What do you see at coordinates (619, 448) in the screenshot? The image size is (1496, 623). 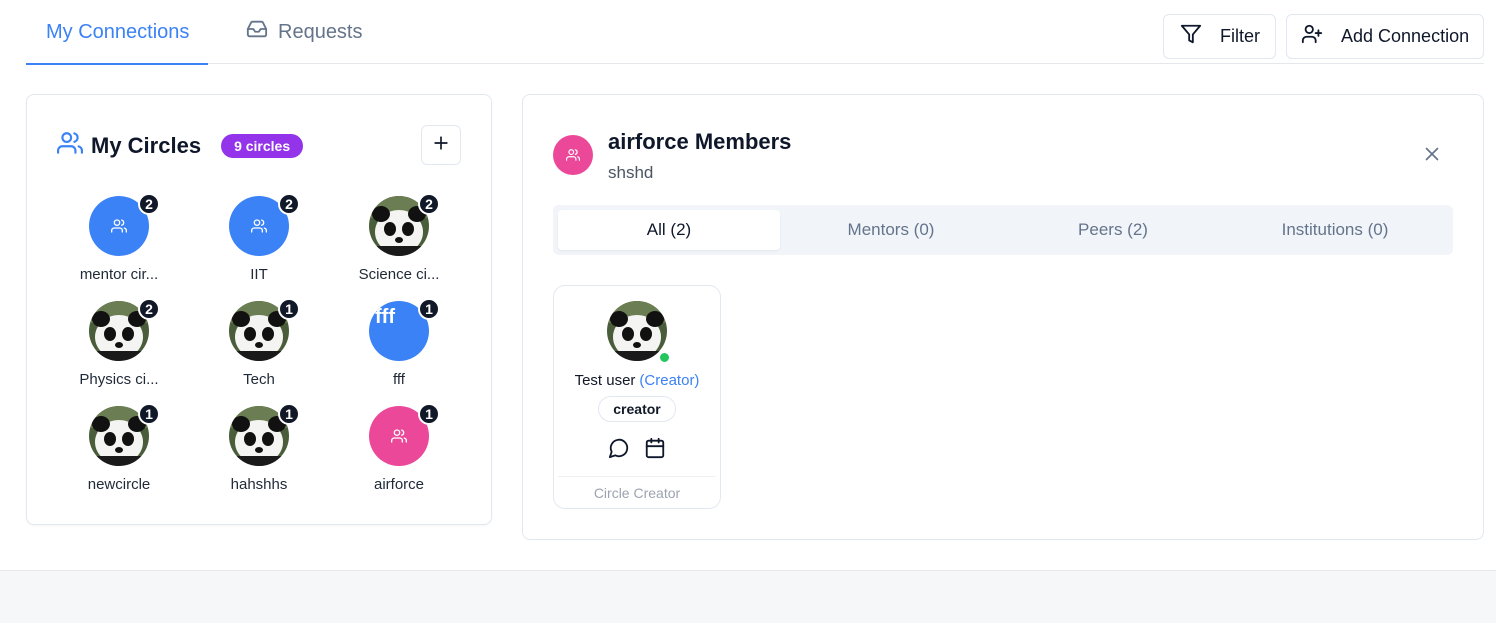 I see `message-circle-icon` at bounding box center [619, 448].